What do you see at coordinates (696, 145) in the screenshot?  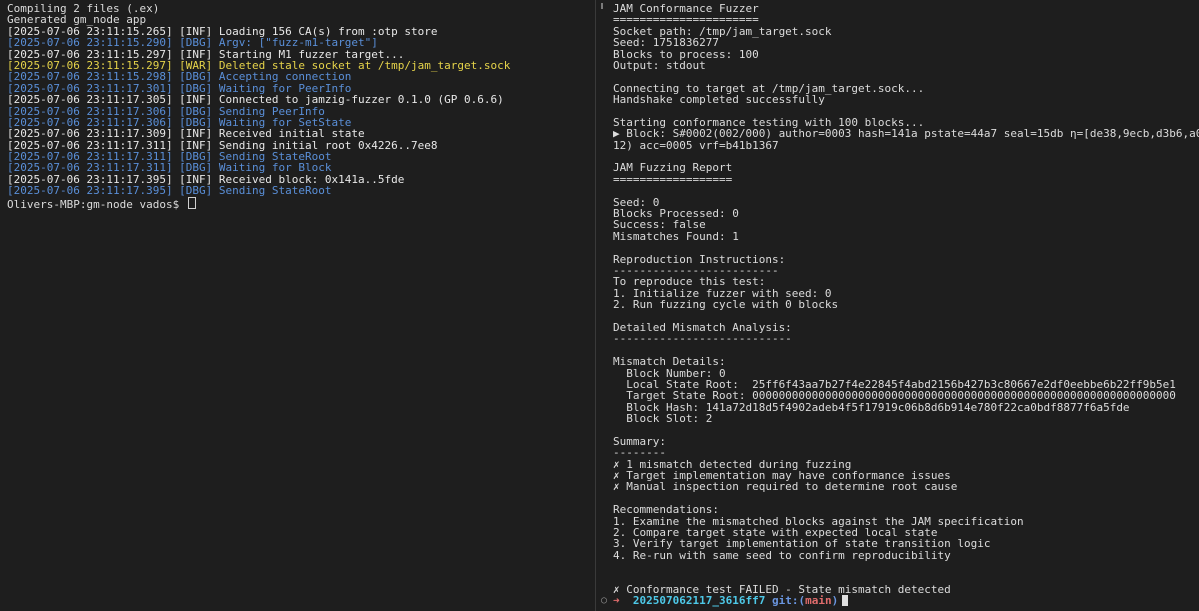 I see `output-line: 12) acc=0005 vrf=b41b1367` at bounding box center [696, 145].